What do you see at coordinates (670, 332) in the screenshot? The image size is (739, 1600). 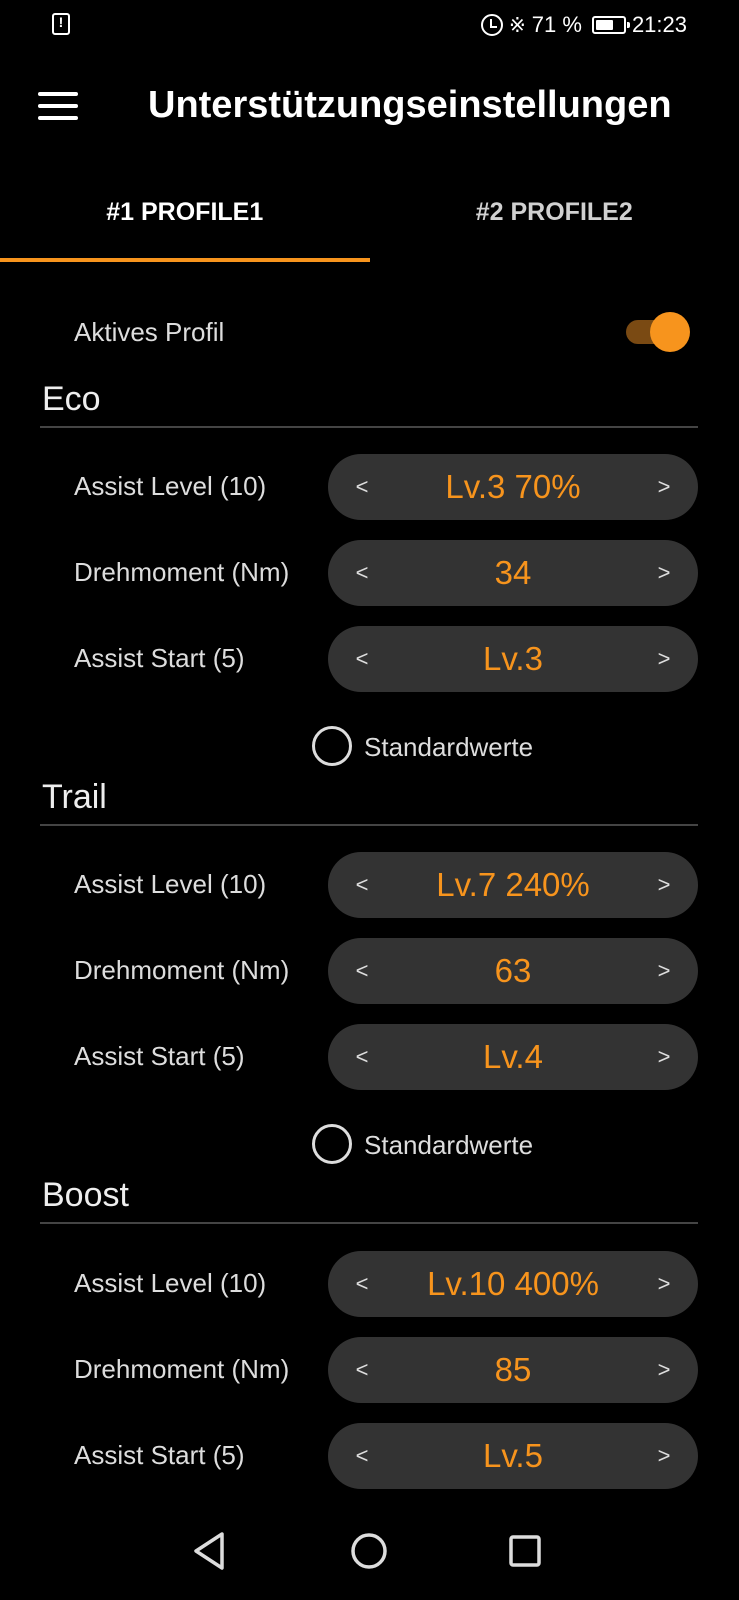 I see `toggle-knob` at bounding box center [670, 332].